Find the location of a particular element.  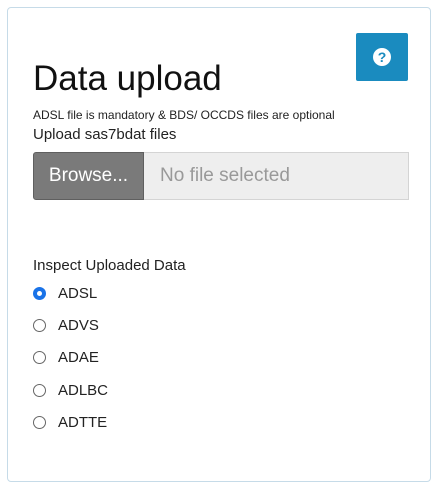

inspect-label: Inspect Uploaded Data is located at coordinates (109, 265).